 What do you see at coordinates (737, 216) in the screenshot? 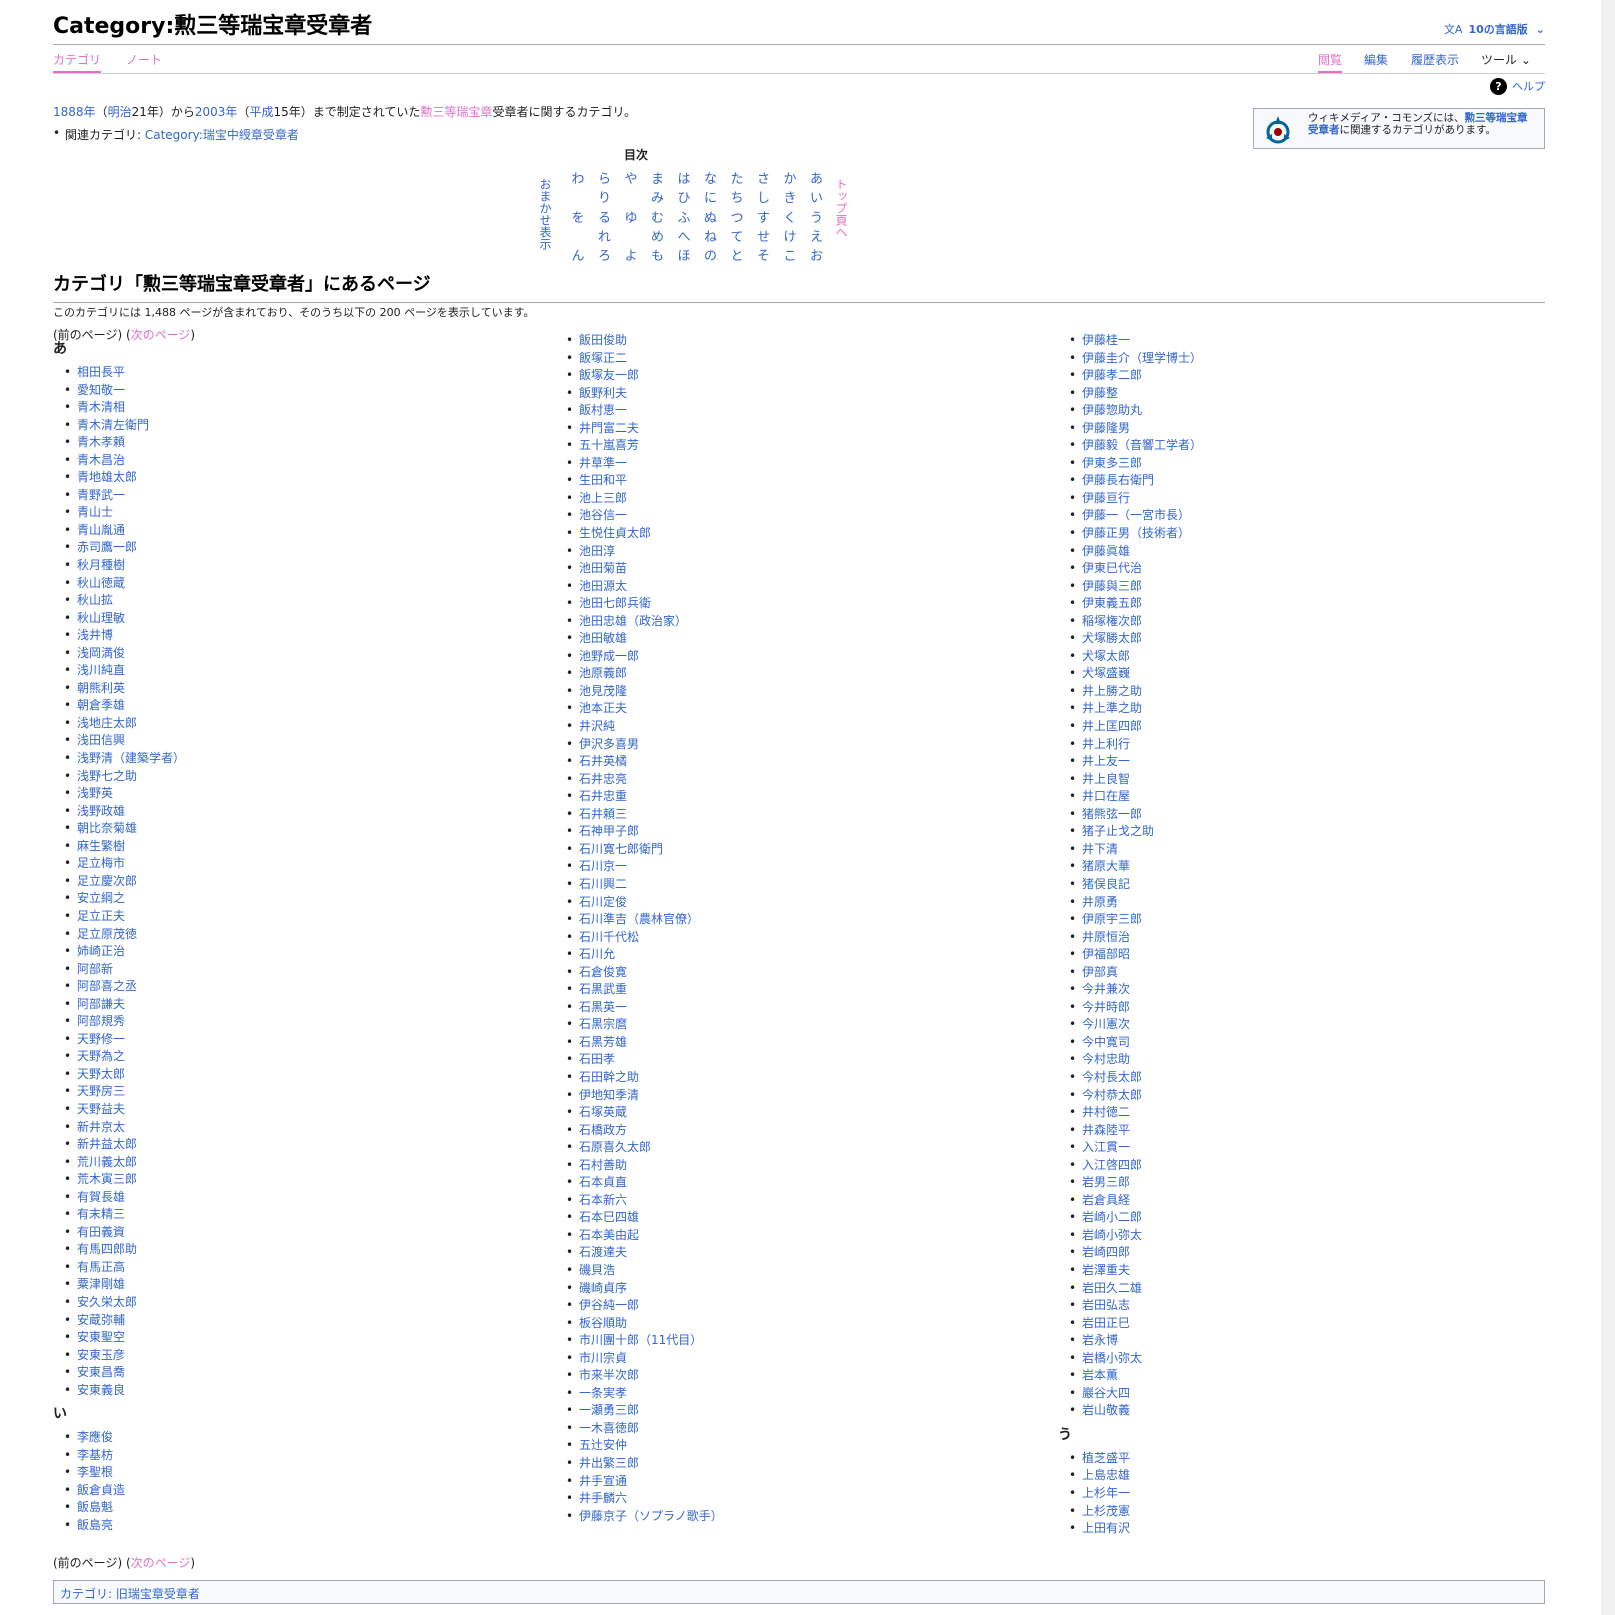
I see `toc-kana-link: つ` at bounding box center [737, 216].